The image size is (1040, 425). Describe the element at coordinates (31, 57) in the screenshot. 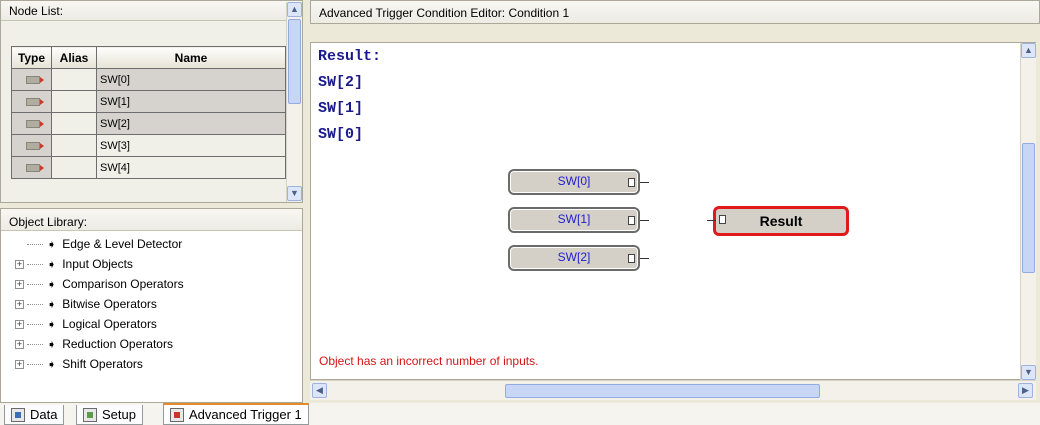

I see `column-type: Type` at that location.